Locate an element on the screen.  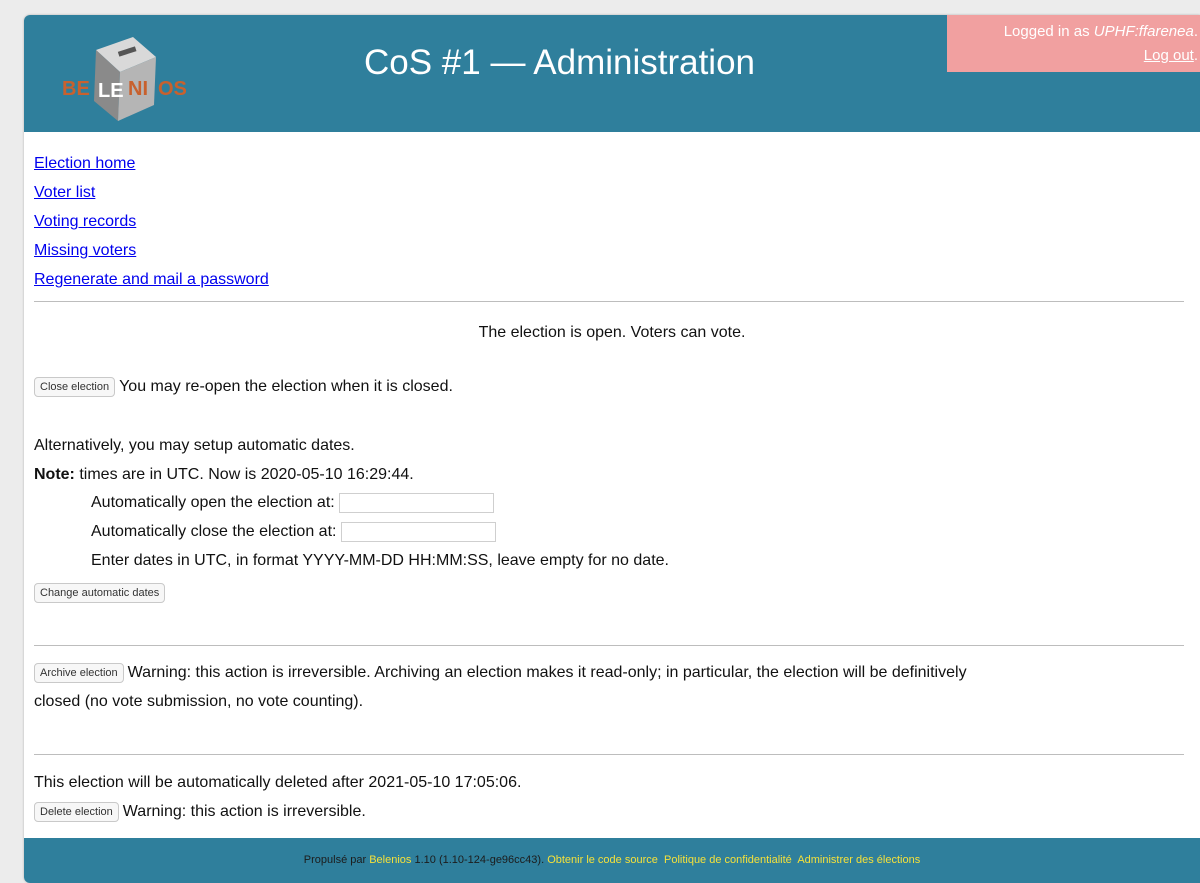
svg-text: LE is located at coordinates (111, 91).